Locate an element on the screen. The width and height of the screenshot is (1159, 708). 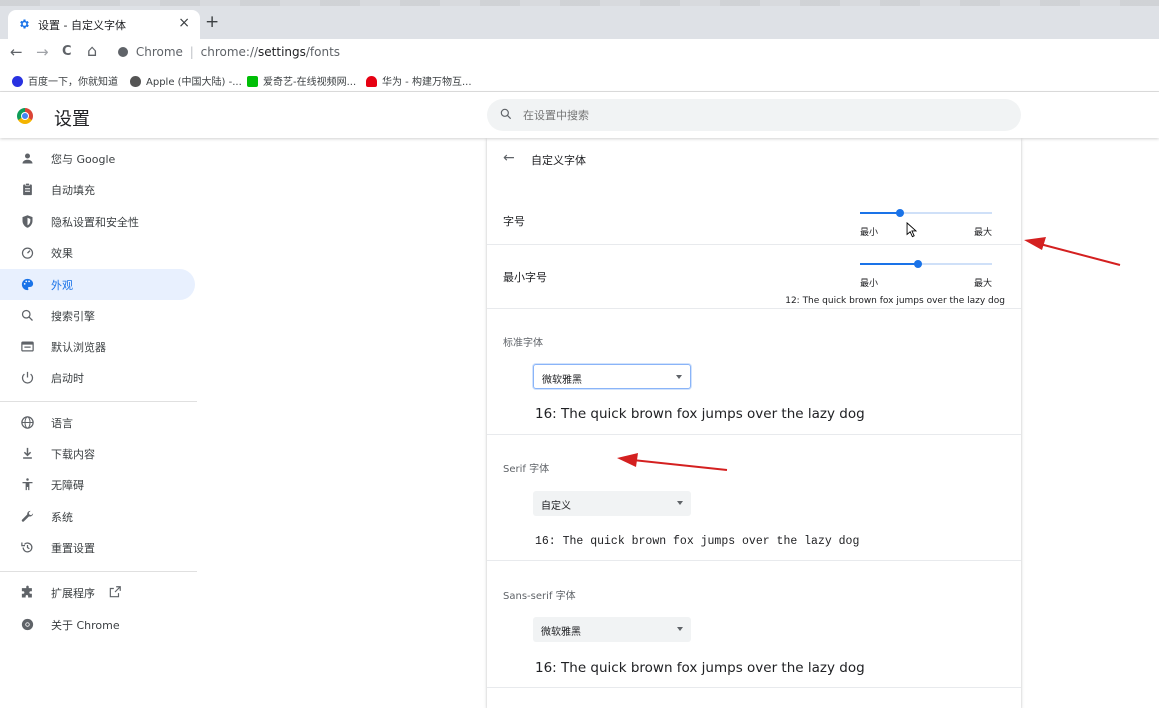
palette-icon is located at coordinates (27, 284).